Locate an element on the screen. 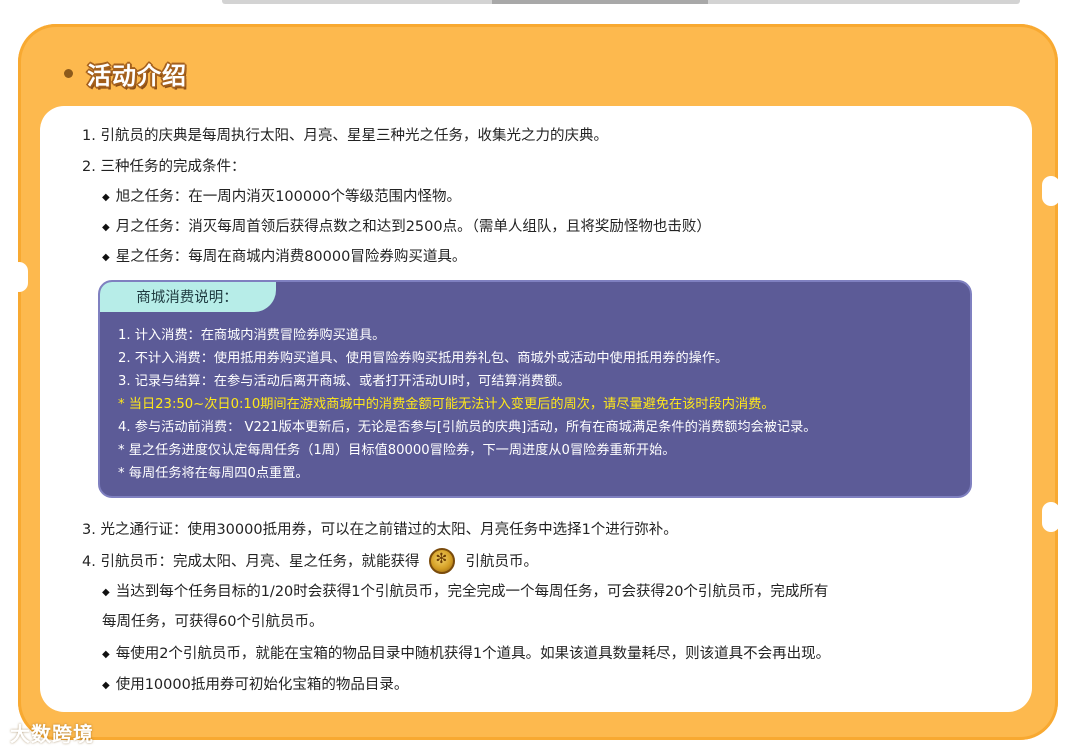  coin-rule-3: ◆ 使用10000抵用券可初始化宝箱的物品目录。 is located at coordinates (255, 683).